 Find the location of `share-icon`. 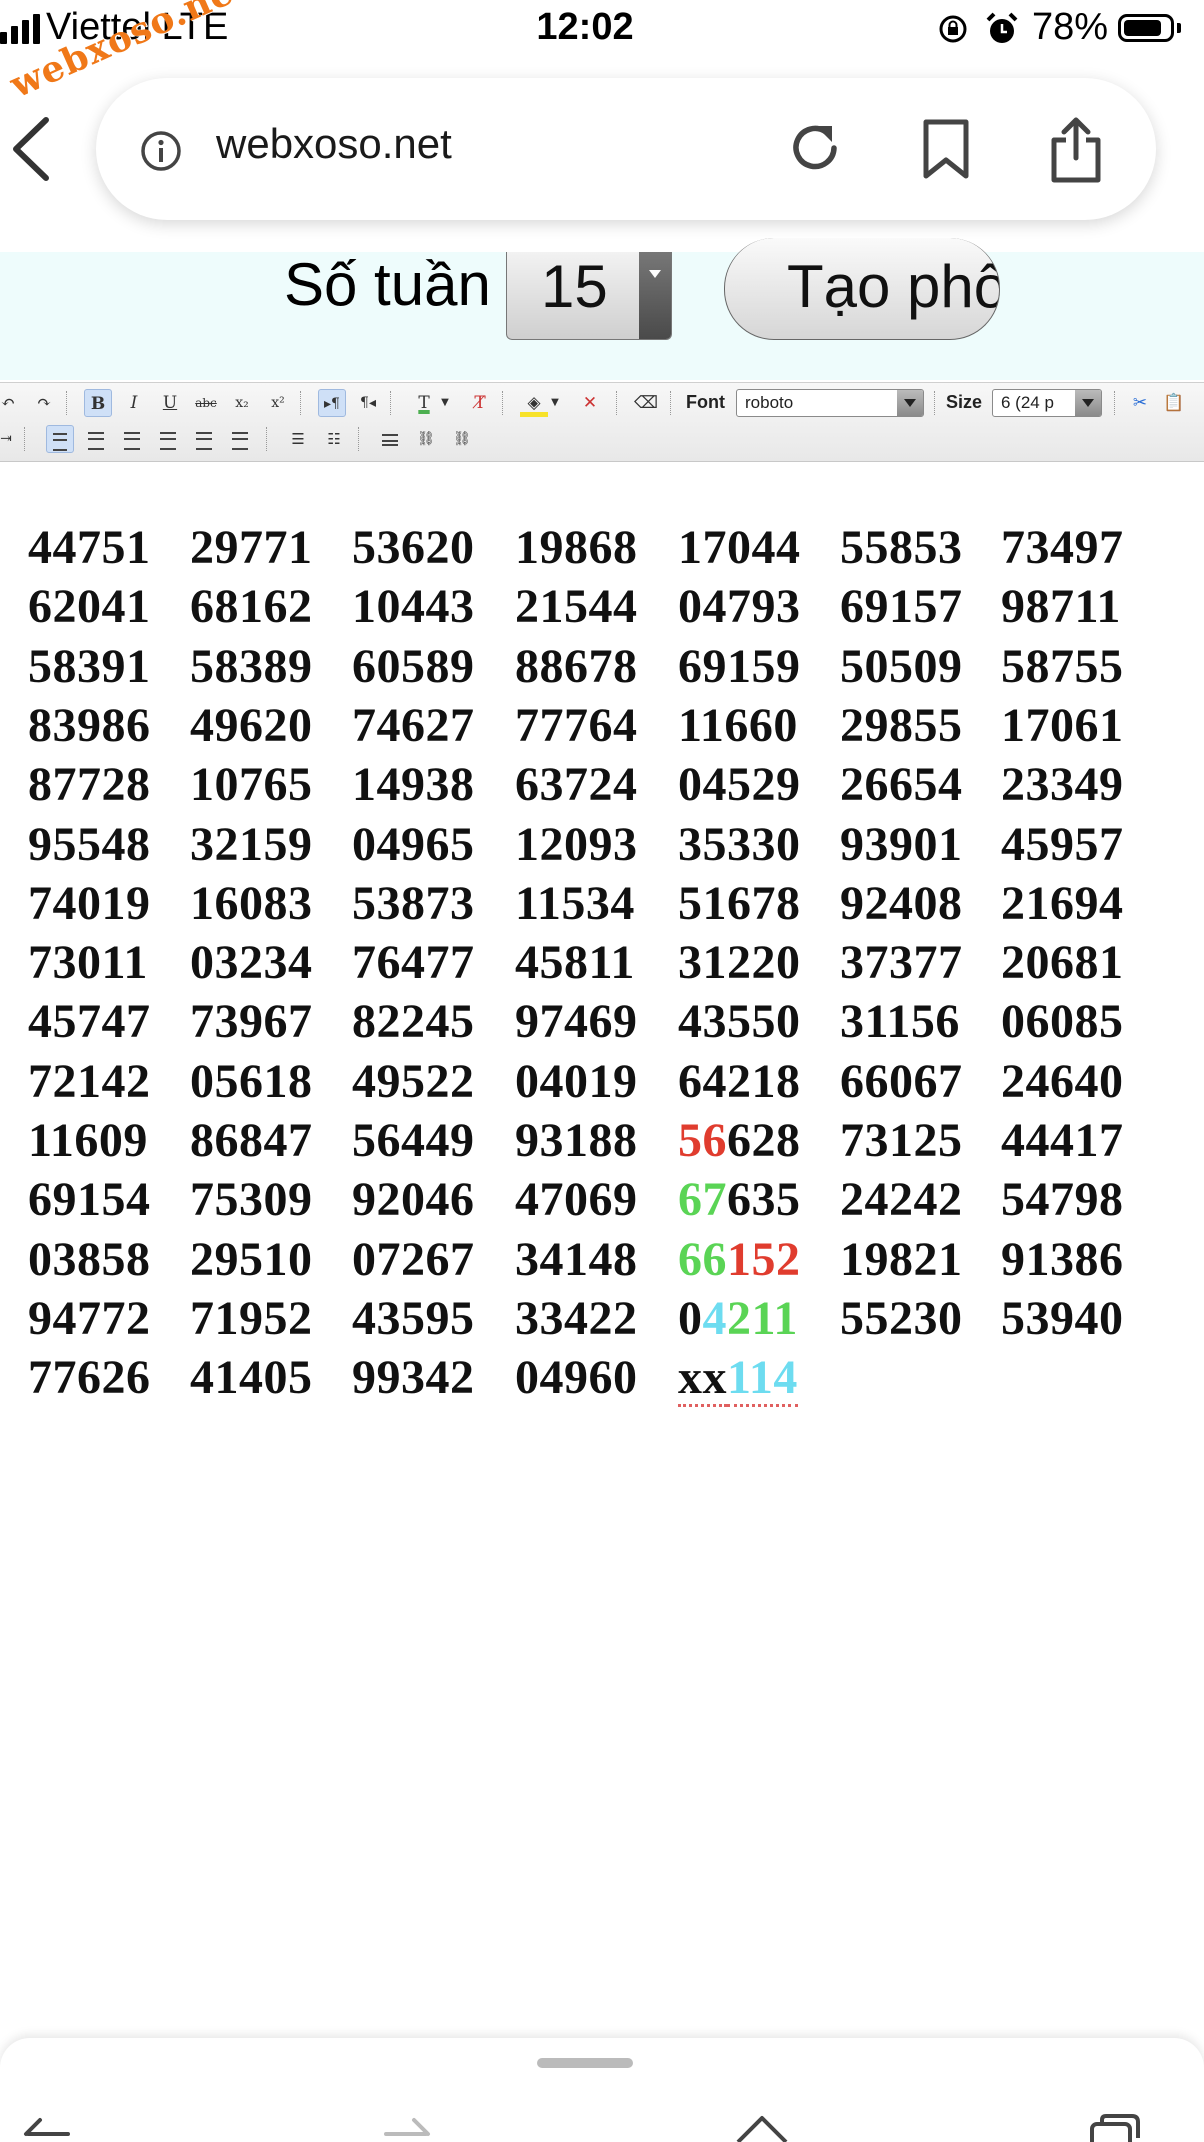

share-icon is located at coordinates (1076, 149).